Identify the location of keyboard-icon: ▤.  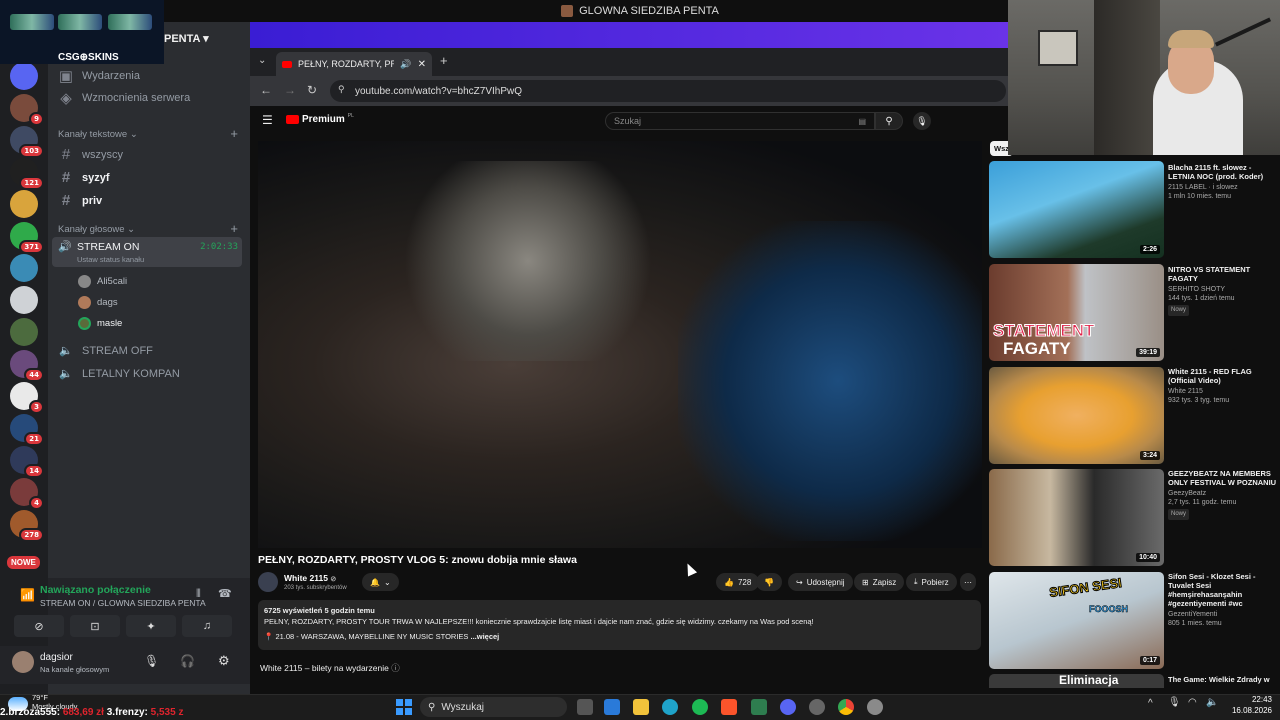
(862, 121).